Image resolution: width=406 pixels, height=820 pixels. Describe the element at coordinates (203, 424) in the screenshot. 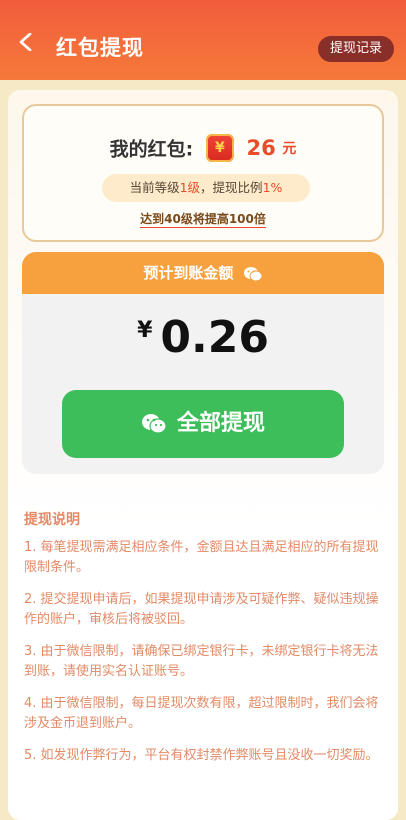

I see `withdraw-all-button: 全部提现` at that location.